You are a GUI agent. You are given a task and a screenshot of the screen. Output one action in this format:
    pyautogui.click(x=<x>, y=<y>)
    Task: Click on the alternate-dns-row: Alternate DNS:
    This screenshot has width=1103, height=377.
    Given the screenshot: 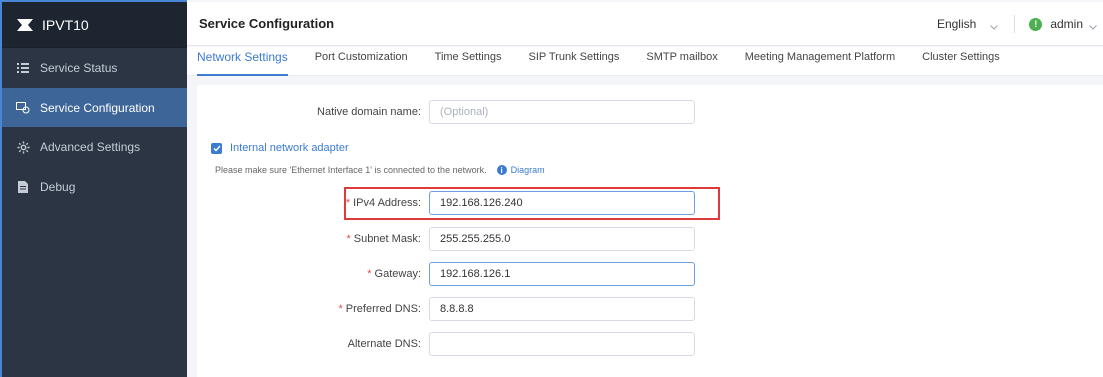 What is the action you would take?
    pyautogui.click(x=450, y=344)
    